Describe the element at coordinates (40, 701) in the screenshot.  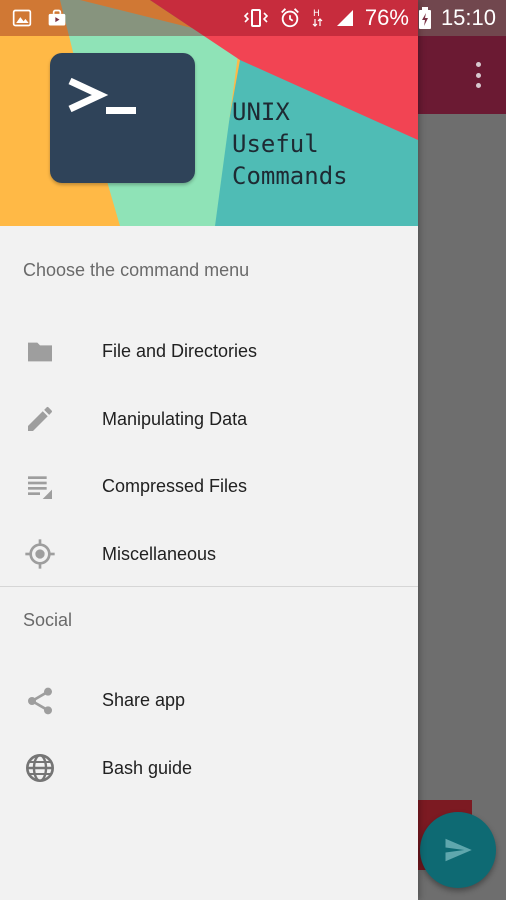
I see `share-icon` at that location.